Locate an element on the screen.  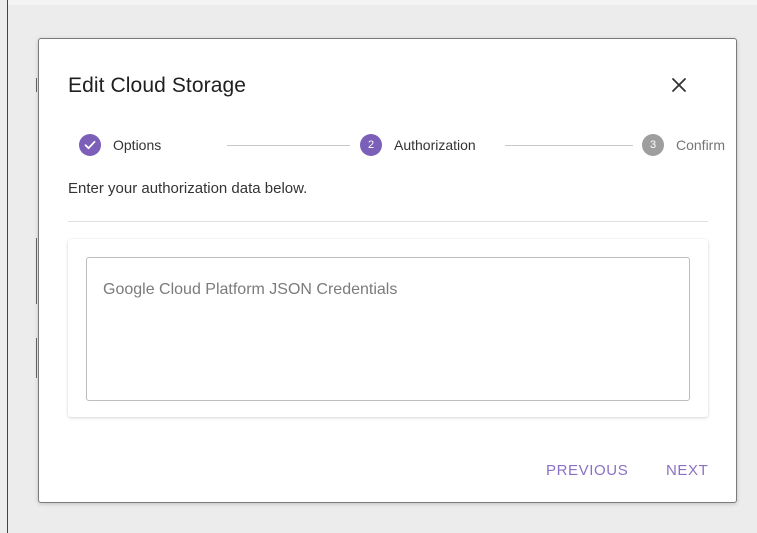
step-confirm: 3 Confirm is located at coordinates (684, 145).